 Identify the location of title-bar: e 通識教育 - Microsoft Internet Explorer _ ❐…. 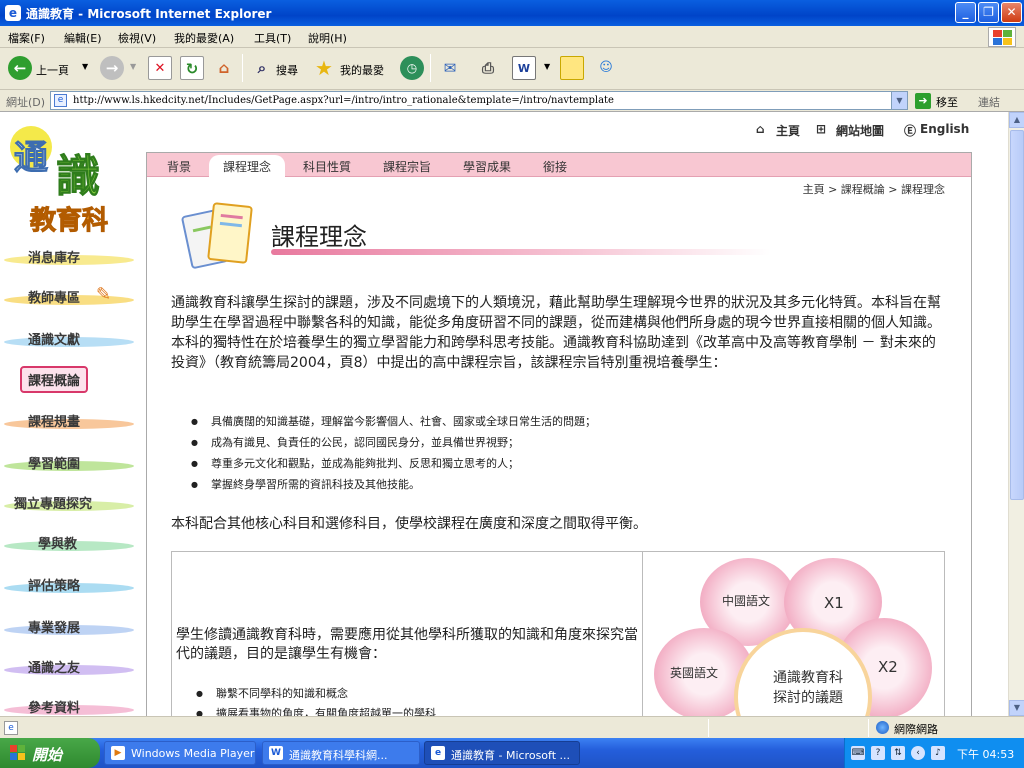
(512, 13).